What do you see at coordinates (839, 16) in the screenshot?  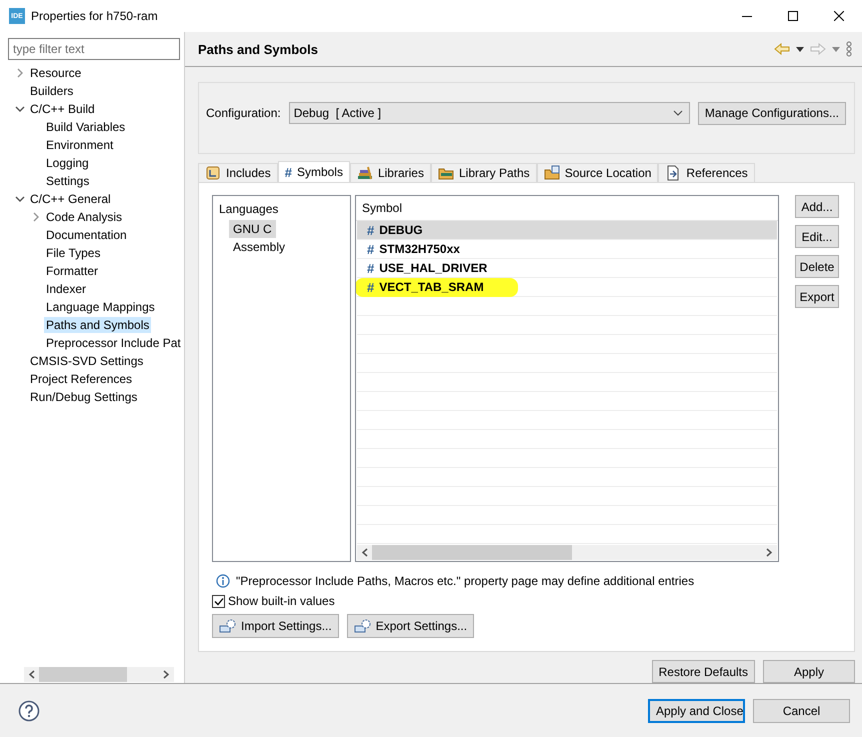 I see `close-icon` at bounding box center [839, 16].